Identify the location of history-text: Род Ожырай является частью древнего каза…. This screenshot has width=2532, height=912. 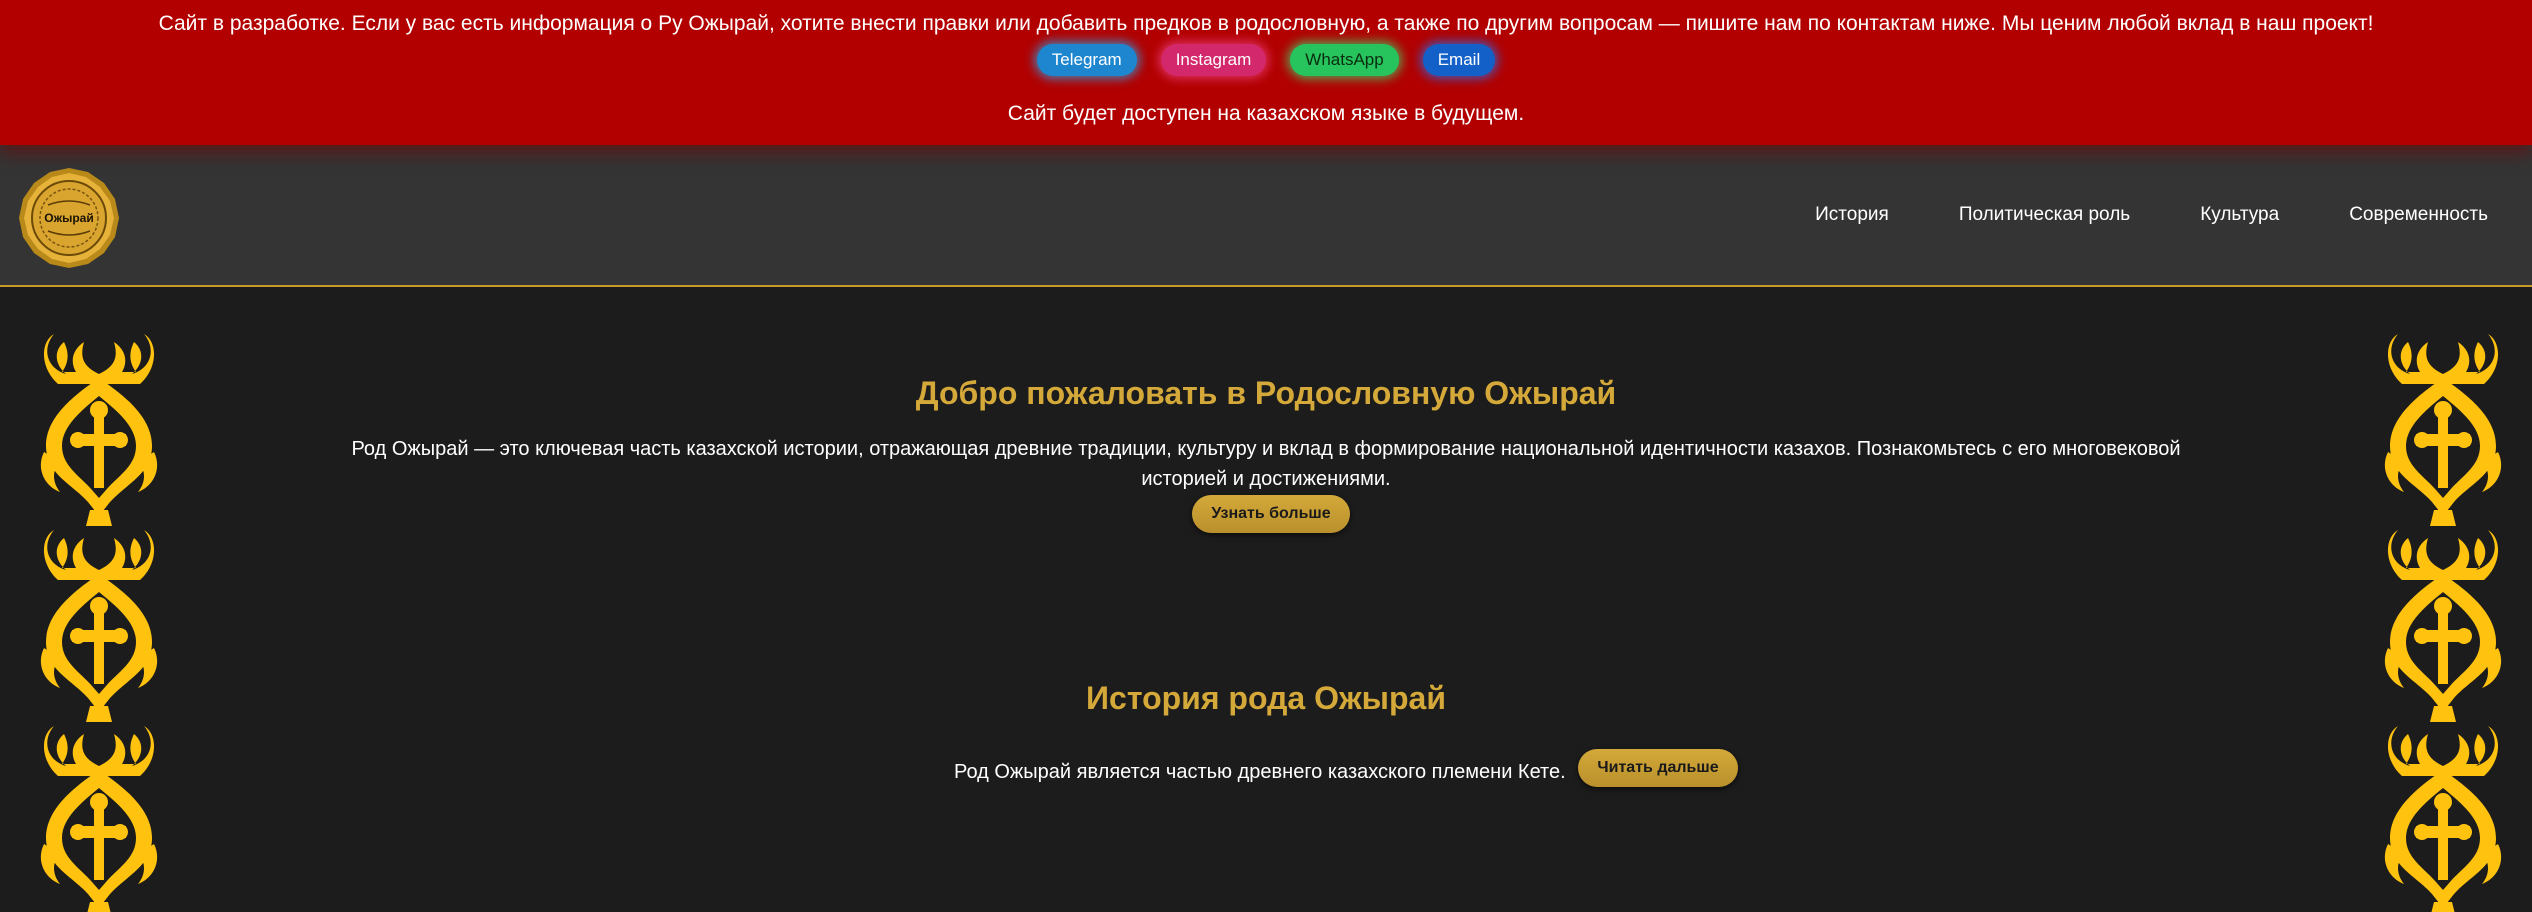
(1260, 772).